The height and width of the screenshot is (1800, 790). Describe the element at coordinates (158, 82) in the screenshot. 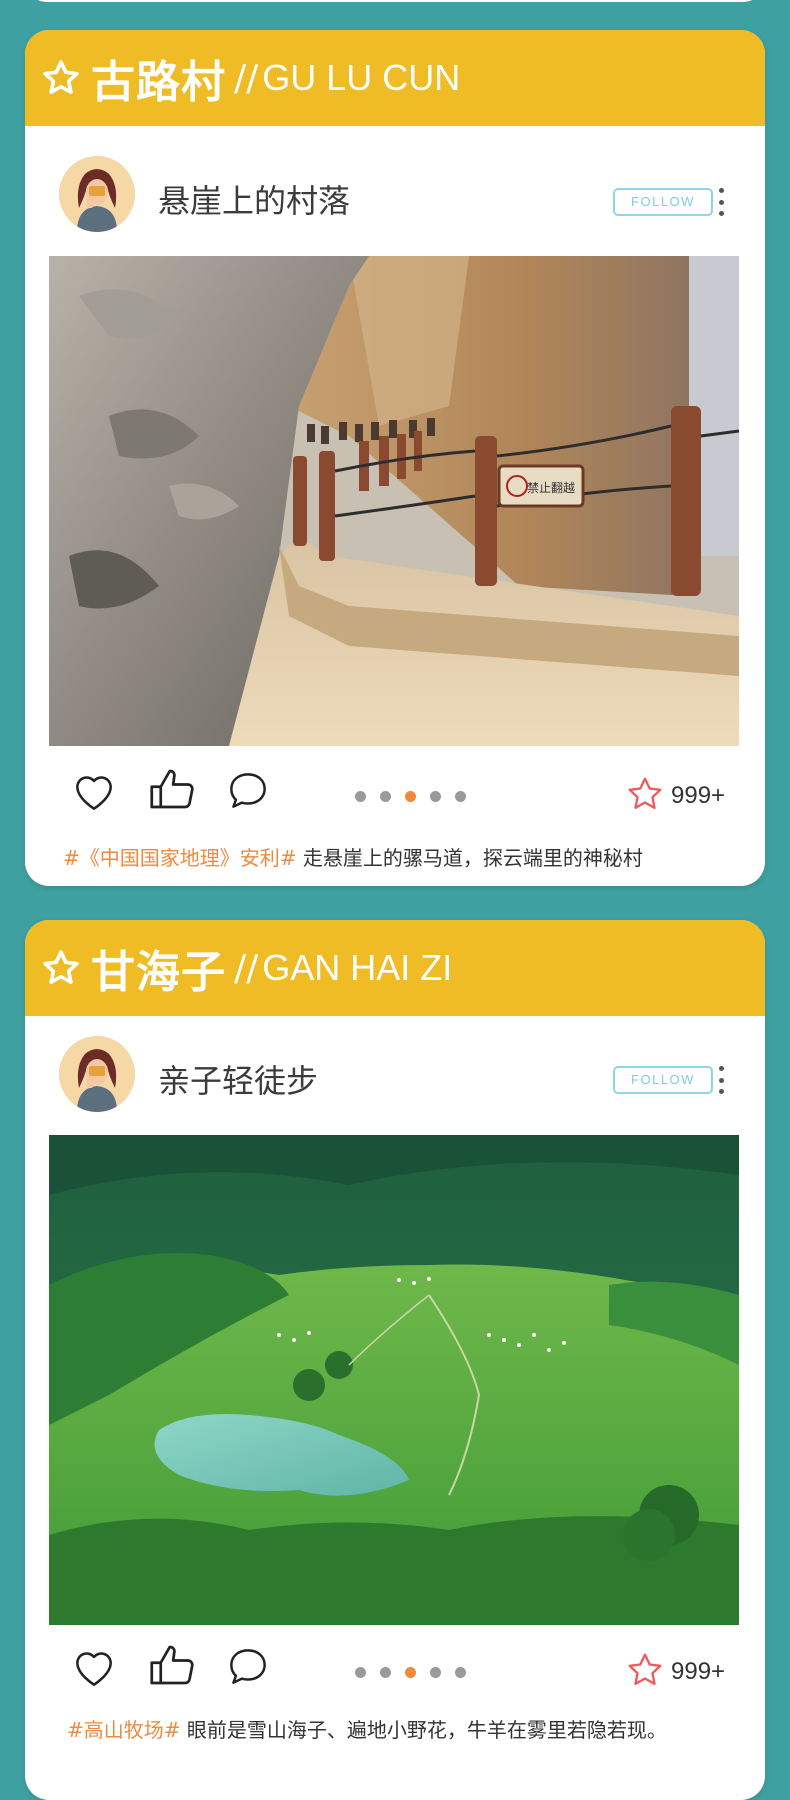

I see `card-title-chinese: 古路村` at that location.